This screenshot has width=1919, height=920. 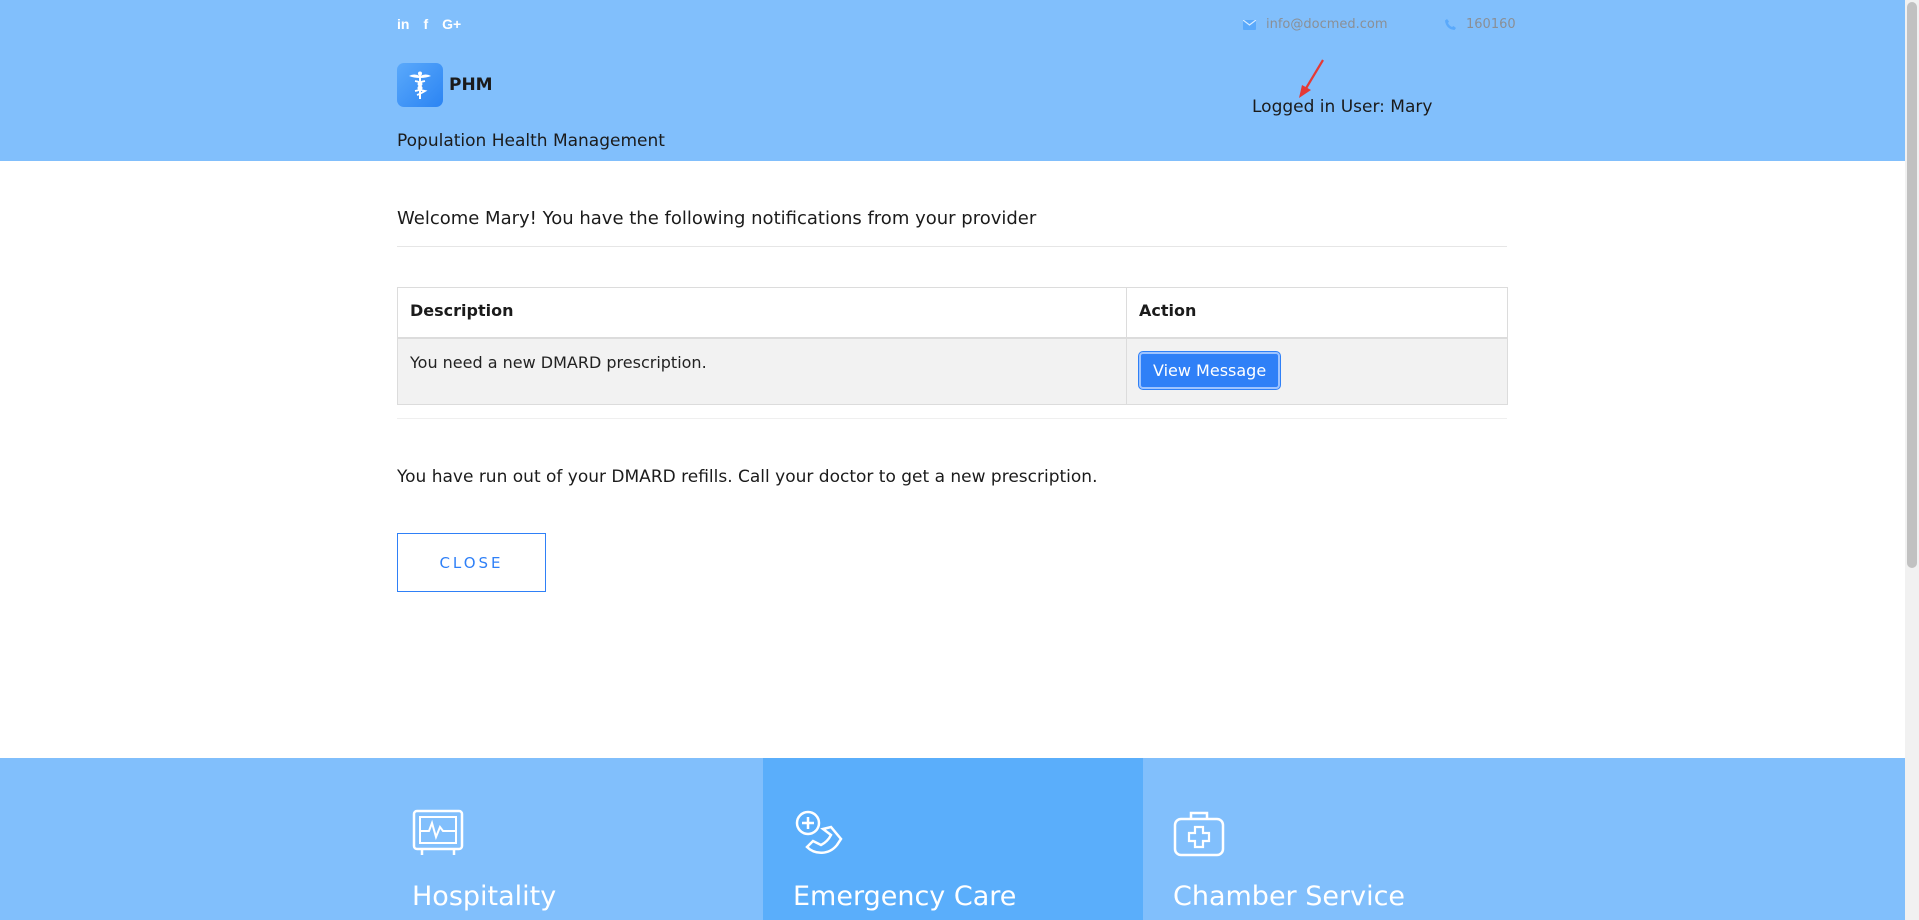 What do you see at coordinates (420, 85) in the screenshot?
I see `caduceus-logo-icon` at bounding box center [420, 85].